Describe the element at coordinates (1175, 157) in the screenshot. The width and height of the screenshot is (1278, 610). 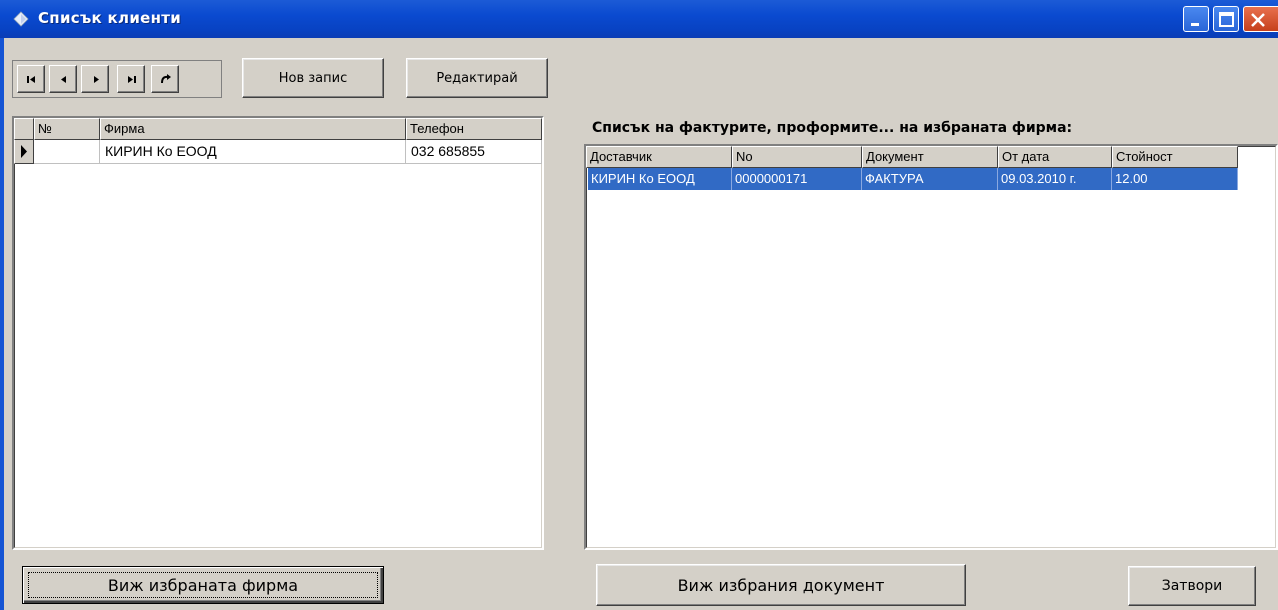
I see `column-header-value: Стойност` at that location.